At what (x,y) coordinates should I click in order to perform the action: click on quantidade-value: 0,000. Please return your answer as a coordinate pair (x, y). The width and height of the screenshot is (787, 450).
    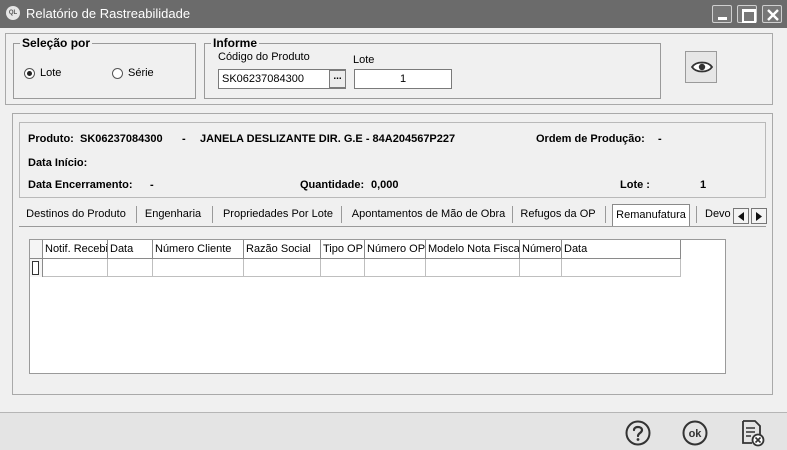
    Looking at the image, I should click on (385, 185).